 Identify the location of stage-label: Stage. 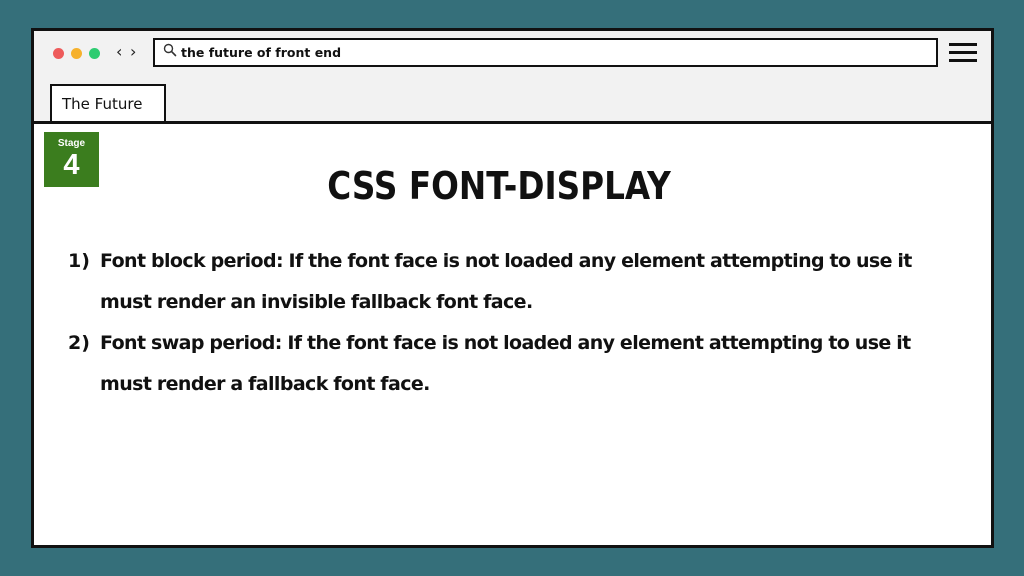
(71, 143).